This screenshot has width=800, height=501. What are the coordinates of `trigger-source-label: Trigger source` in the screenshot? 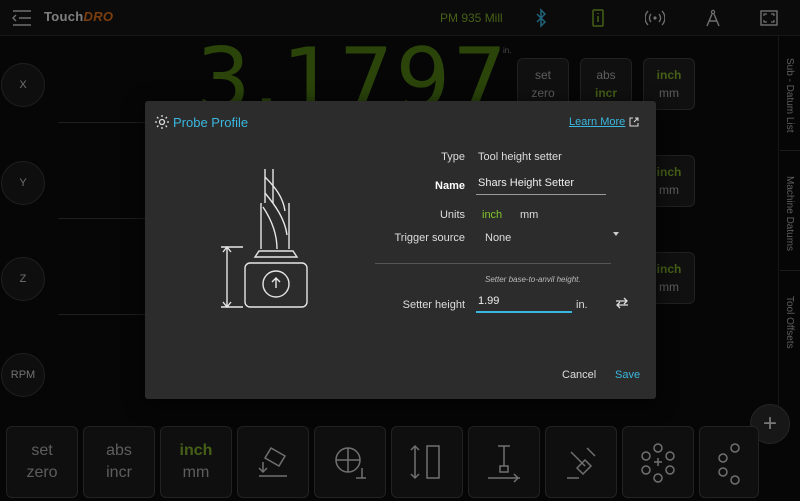 It's located at (429, 238).